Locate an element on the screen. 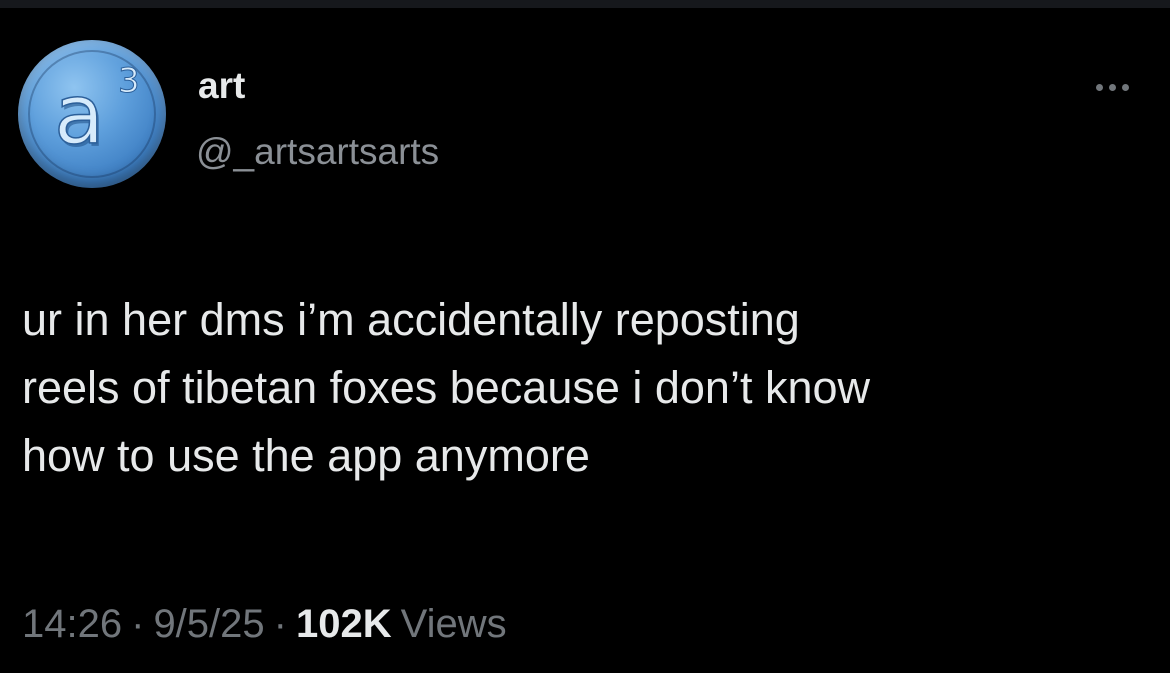 The image size is (1170, 673). avatar: a a 3 is located at coordinates (92, 114).